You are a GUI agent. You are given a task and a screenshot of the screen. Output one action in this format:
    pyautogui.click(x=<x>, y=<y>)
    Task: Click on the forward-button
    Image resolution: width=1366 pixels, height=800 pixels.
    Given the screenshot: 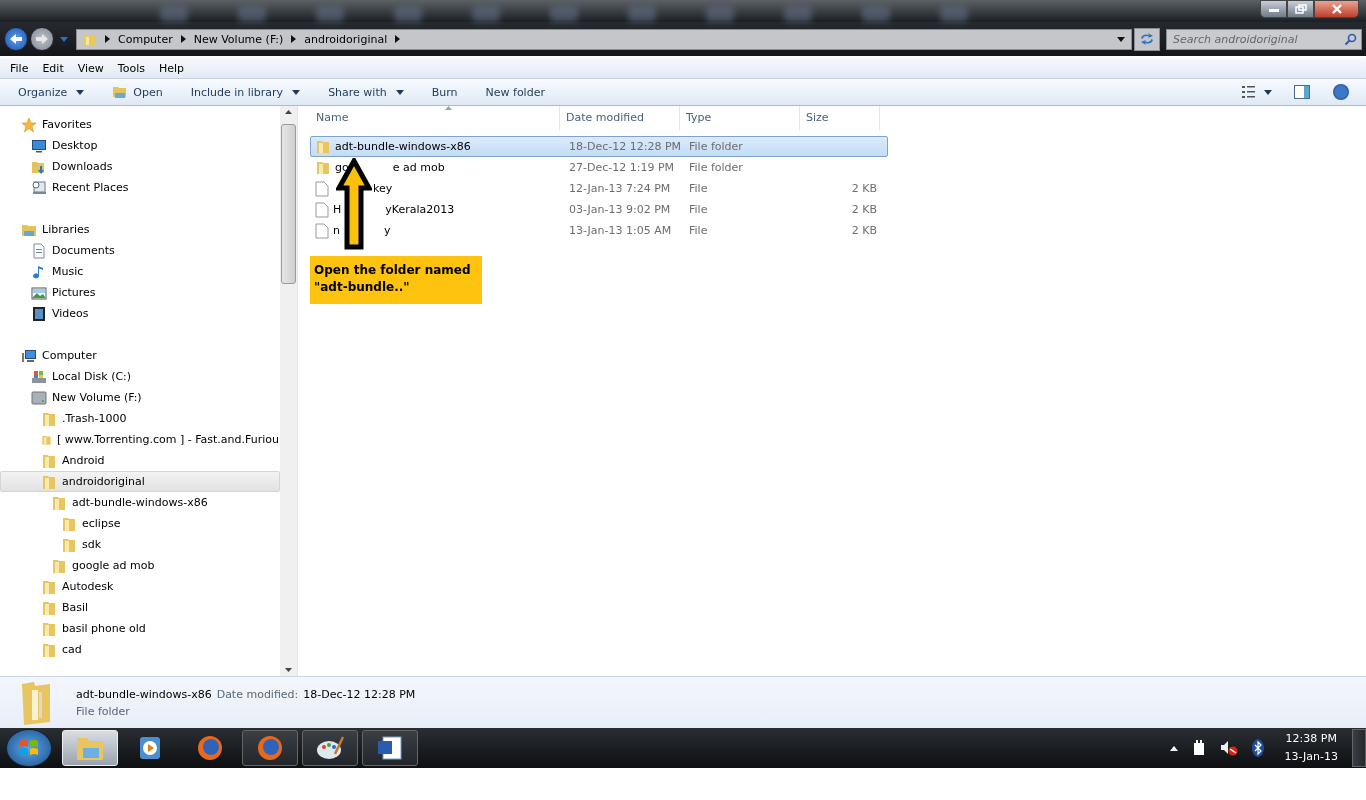 What is the action you would take?
    pyautogui.click(x=42, y=39)
    